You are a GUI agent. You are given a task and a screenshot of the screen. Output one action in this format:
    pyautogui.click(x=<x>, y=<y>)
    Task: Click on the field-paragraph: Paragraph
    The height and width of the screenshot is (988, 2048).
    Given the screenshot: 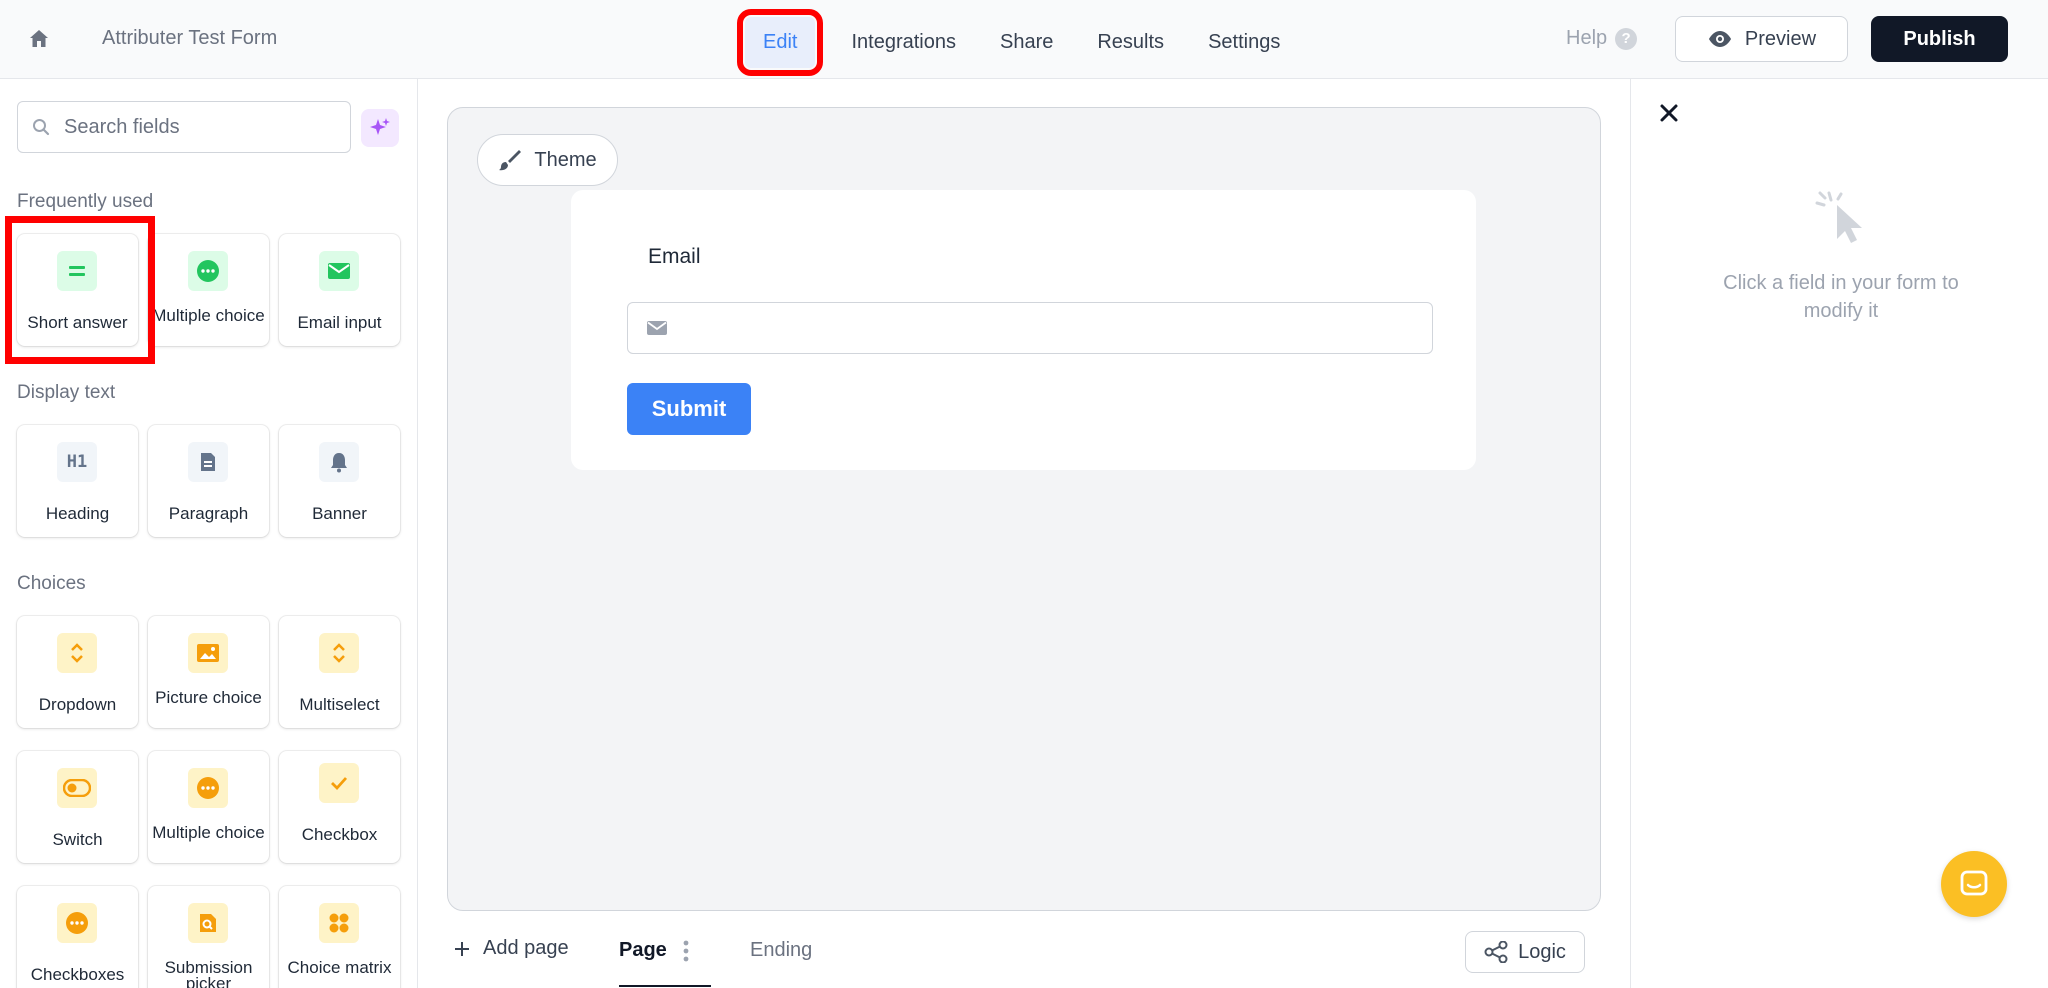 What is the action you would take?
    pyautogui.click(x=208, y=481)
    